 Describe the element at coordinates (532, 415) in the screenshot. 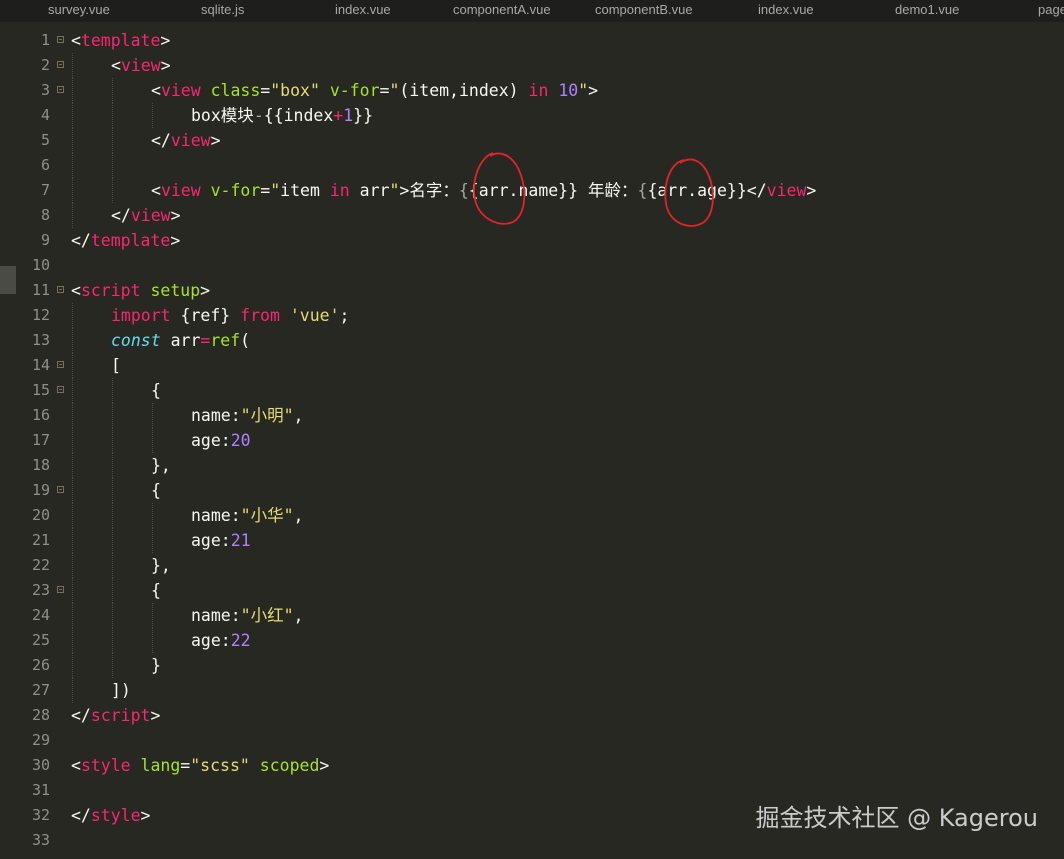

I see `code-line: 16 name:"小明",` at that location.